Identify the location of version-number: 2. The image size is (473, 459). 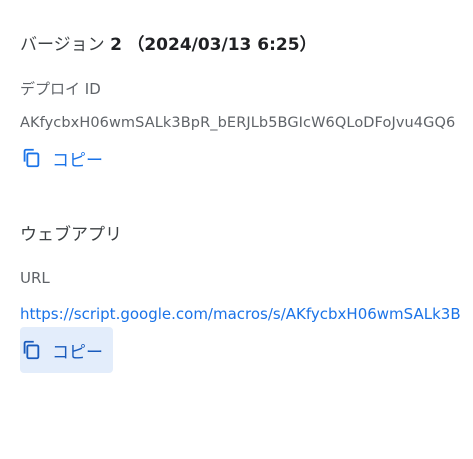
(116, 45).